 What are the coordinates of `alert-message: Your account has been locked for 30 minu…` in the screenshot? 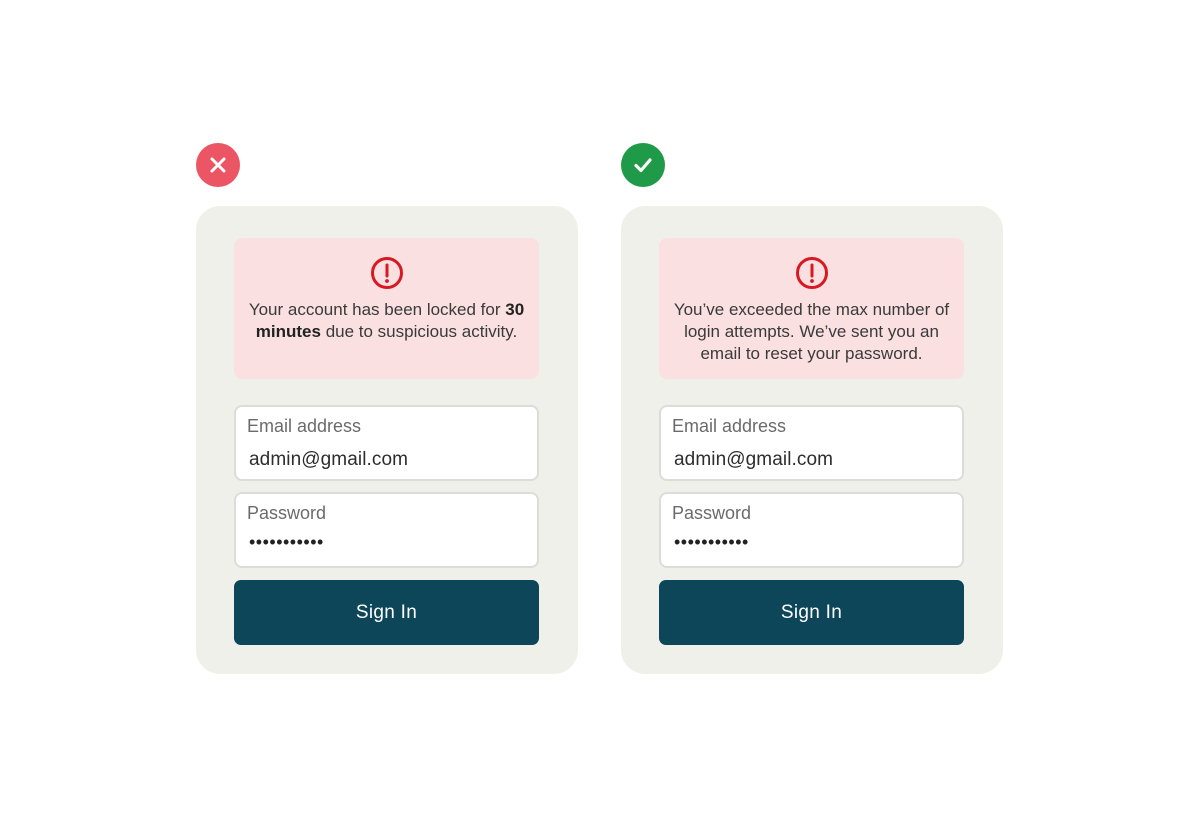 It's located at (386, 320).